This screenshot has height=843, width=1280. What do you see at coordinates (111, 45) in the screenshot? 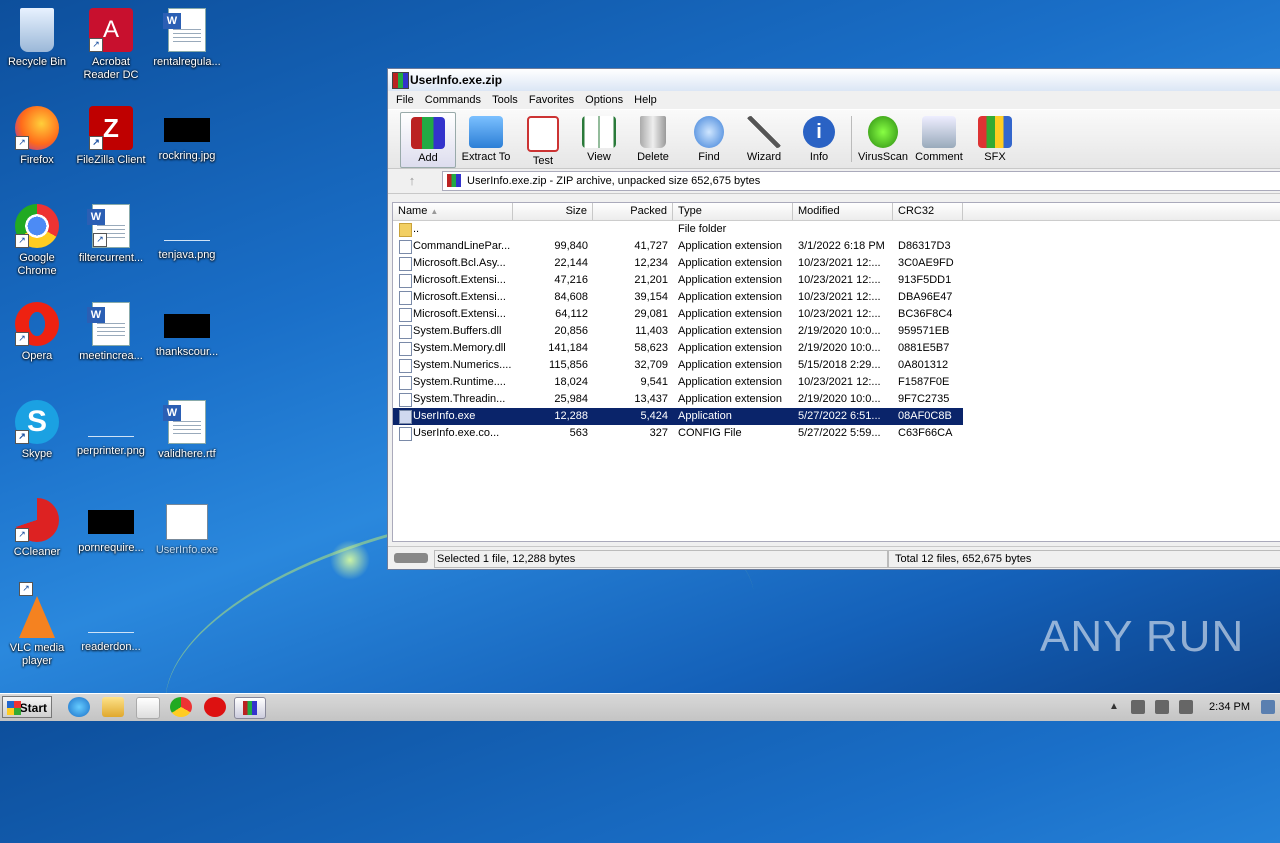
I see `desktop-icon-acrobat: A ↗ Acrobat Reader DC` at bounding box center [111, 45].